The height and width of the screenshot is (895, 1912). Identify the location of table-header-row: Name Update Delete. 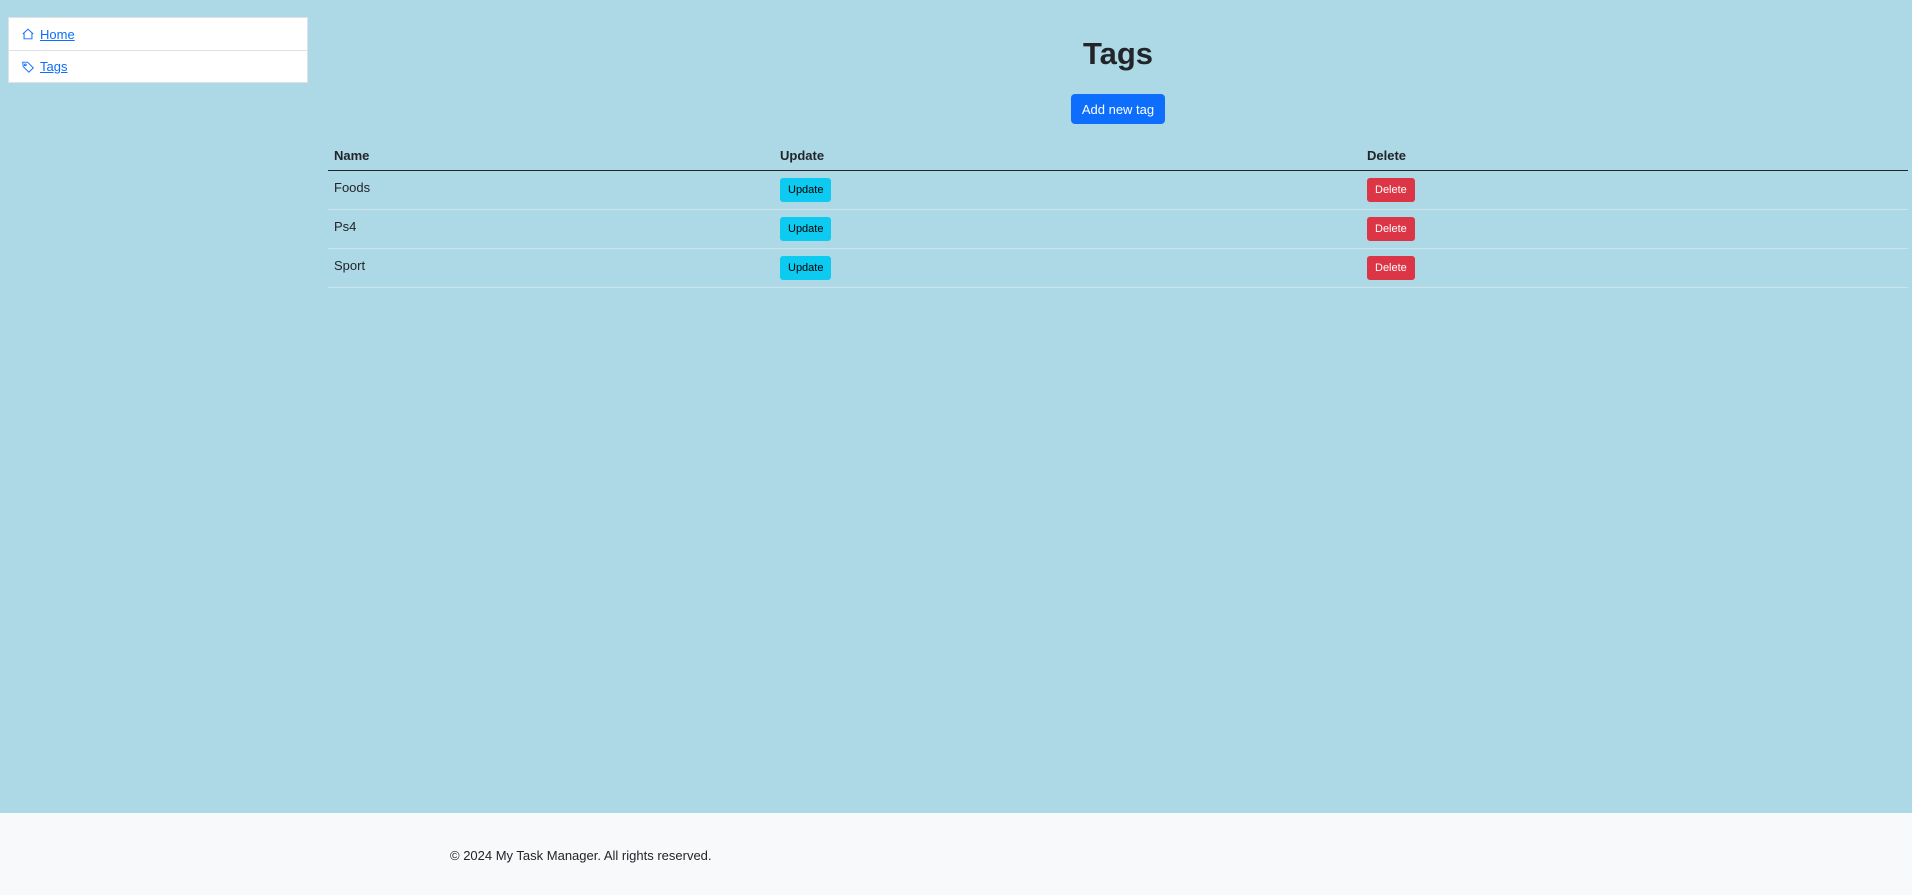
(1118, 156).